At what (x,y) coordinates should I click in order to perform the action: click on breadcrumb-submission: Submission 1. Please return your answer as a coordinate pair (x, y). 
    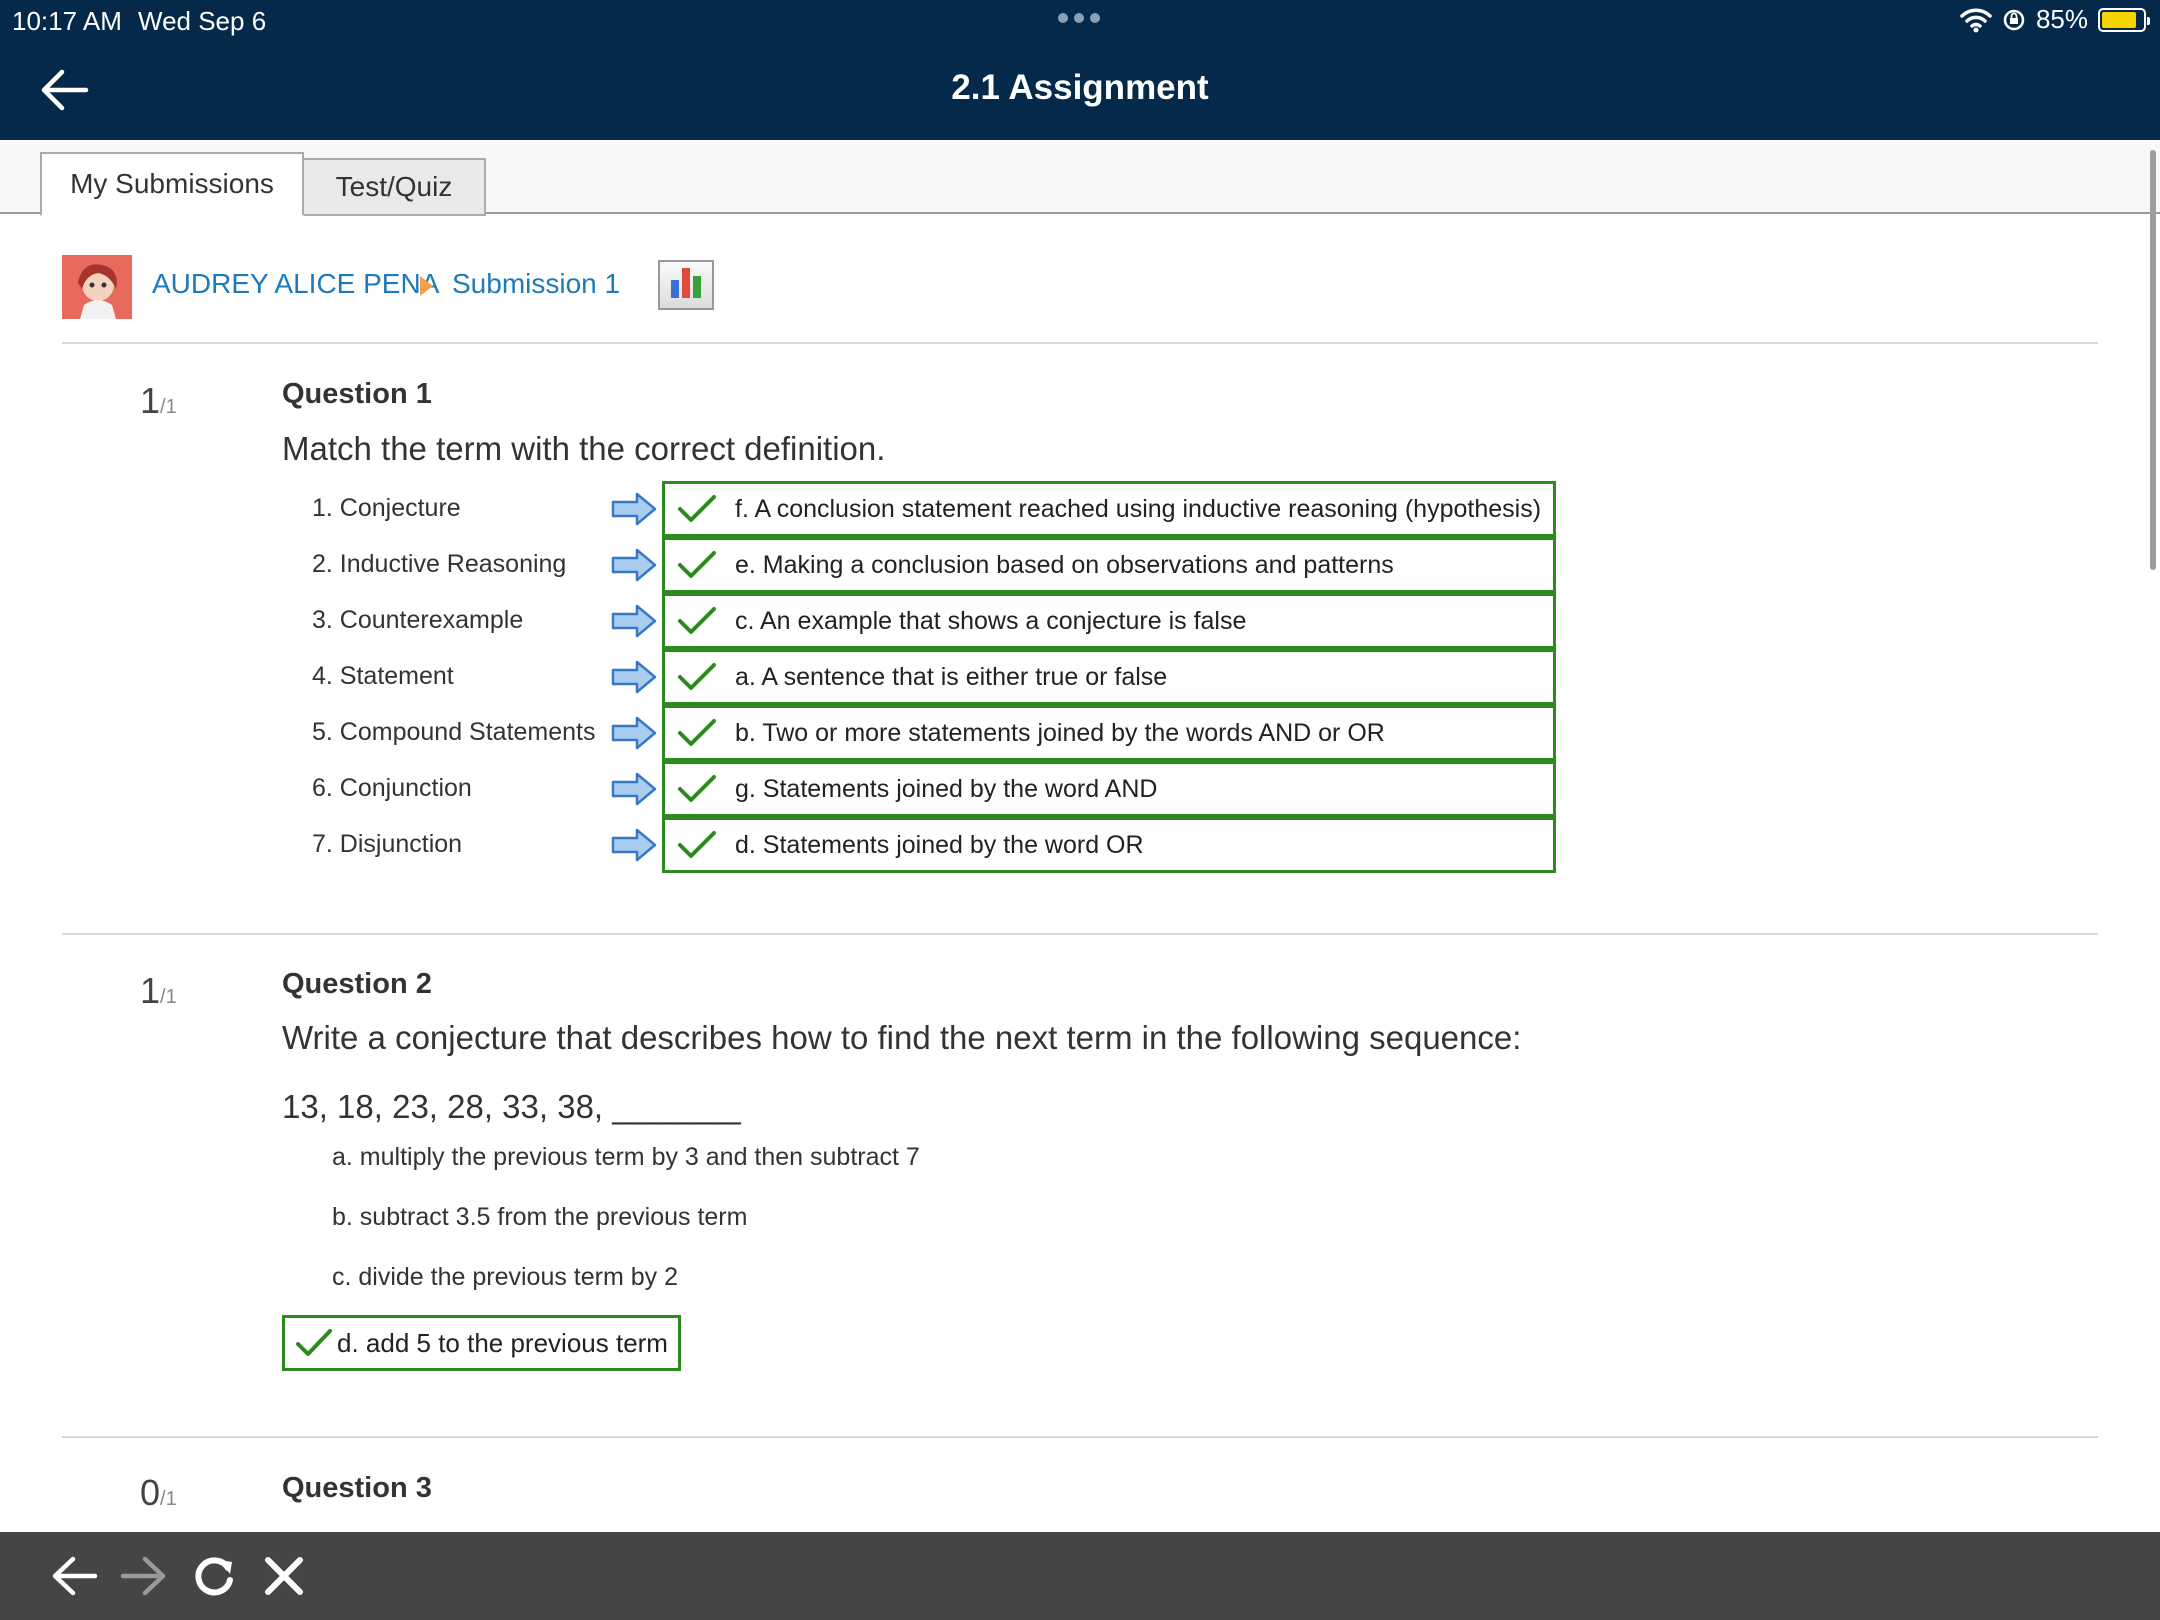
    Looking at the image, I should click on (536, 284).